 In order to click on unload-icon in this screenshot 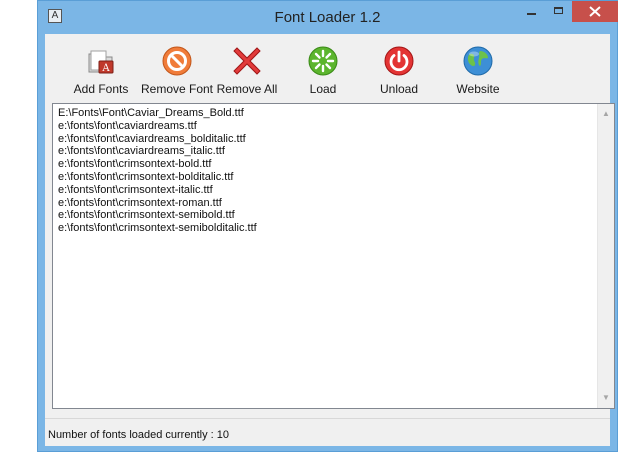, I will do `click(399, 61)`.